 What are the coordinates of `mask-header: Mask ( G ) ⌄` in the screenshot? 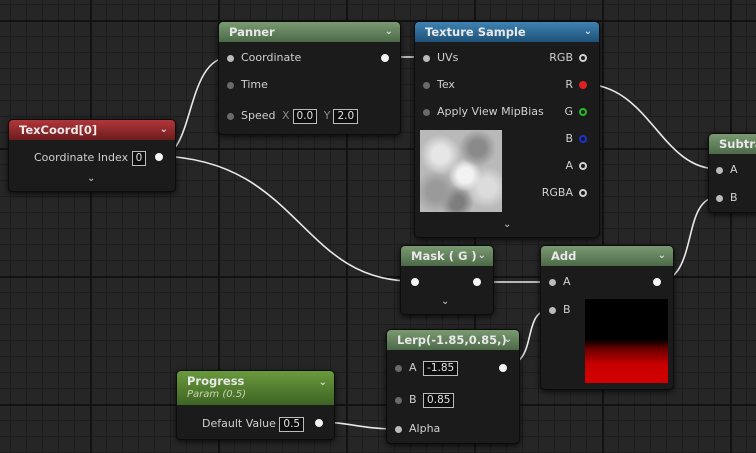 It's located at (447, 256).